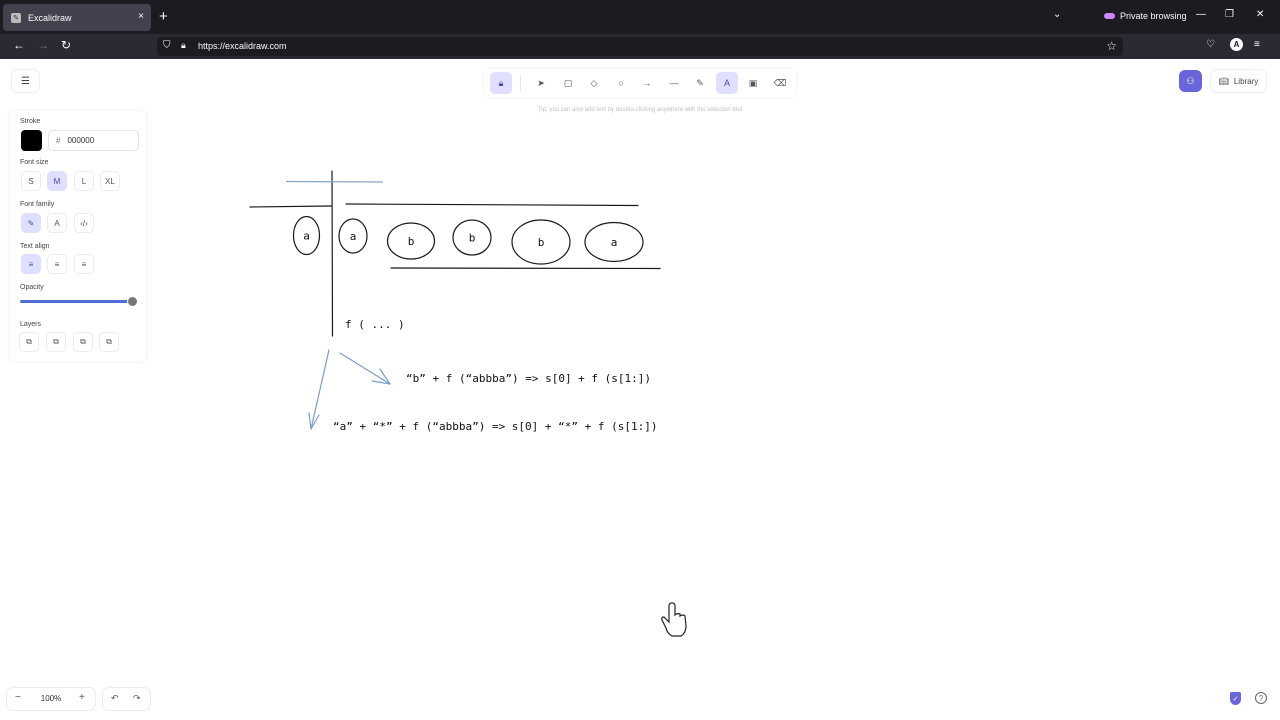 The width and height of the screenshot is (1280, 720). Describe the element at coordinates (472, 238) in the screenshot. I see `circle-b-2-text: b` at that location.